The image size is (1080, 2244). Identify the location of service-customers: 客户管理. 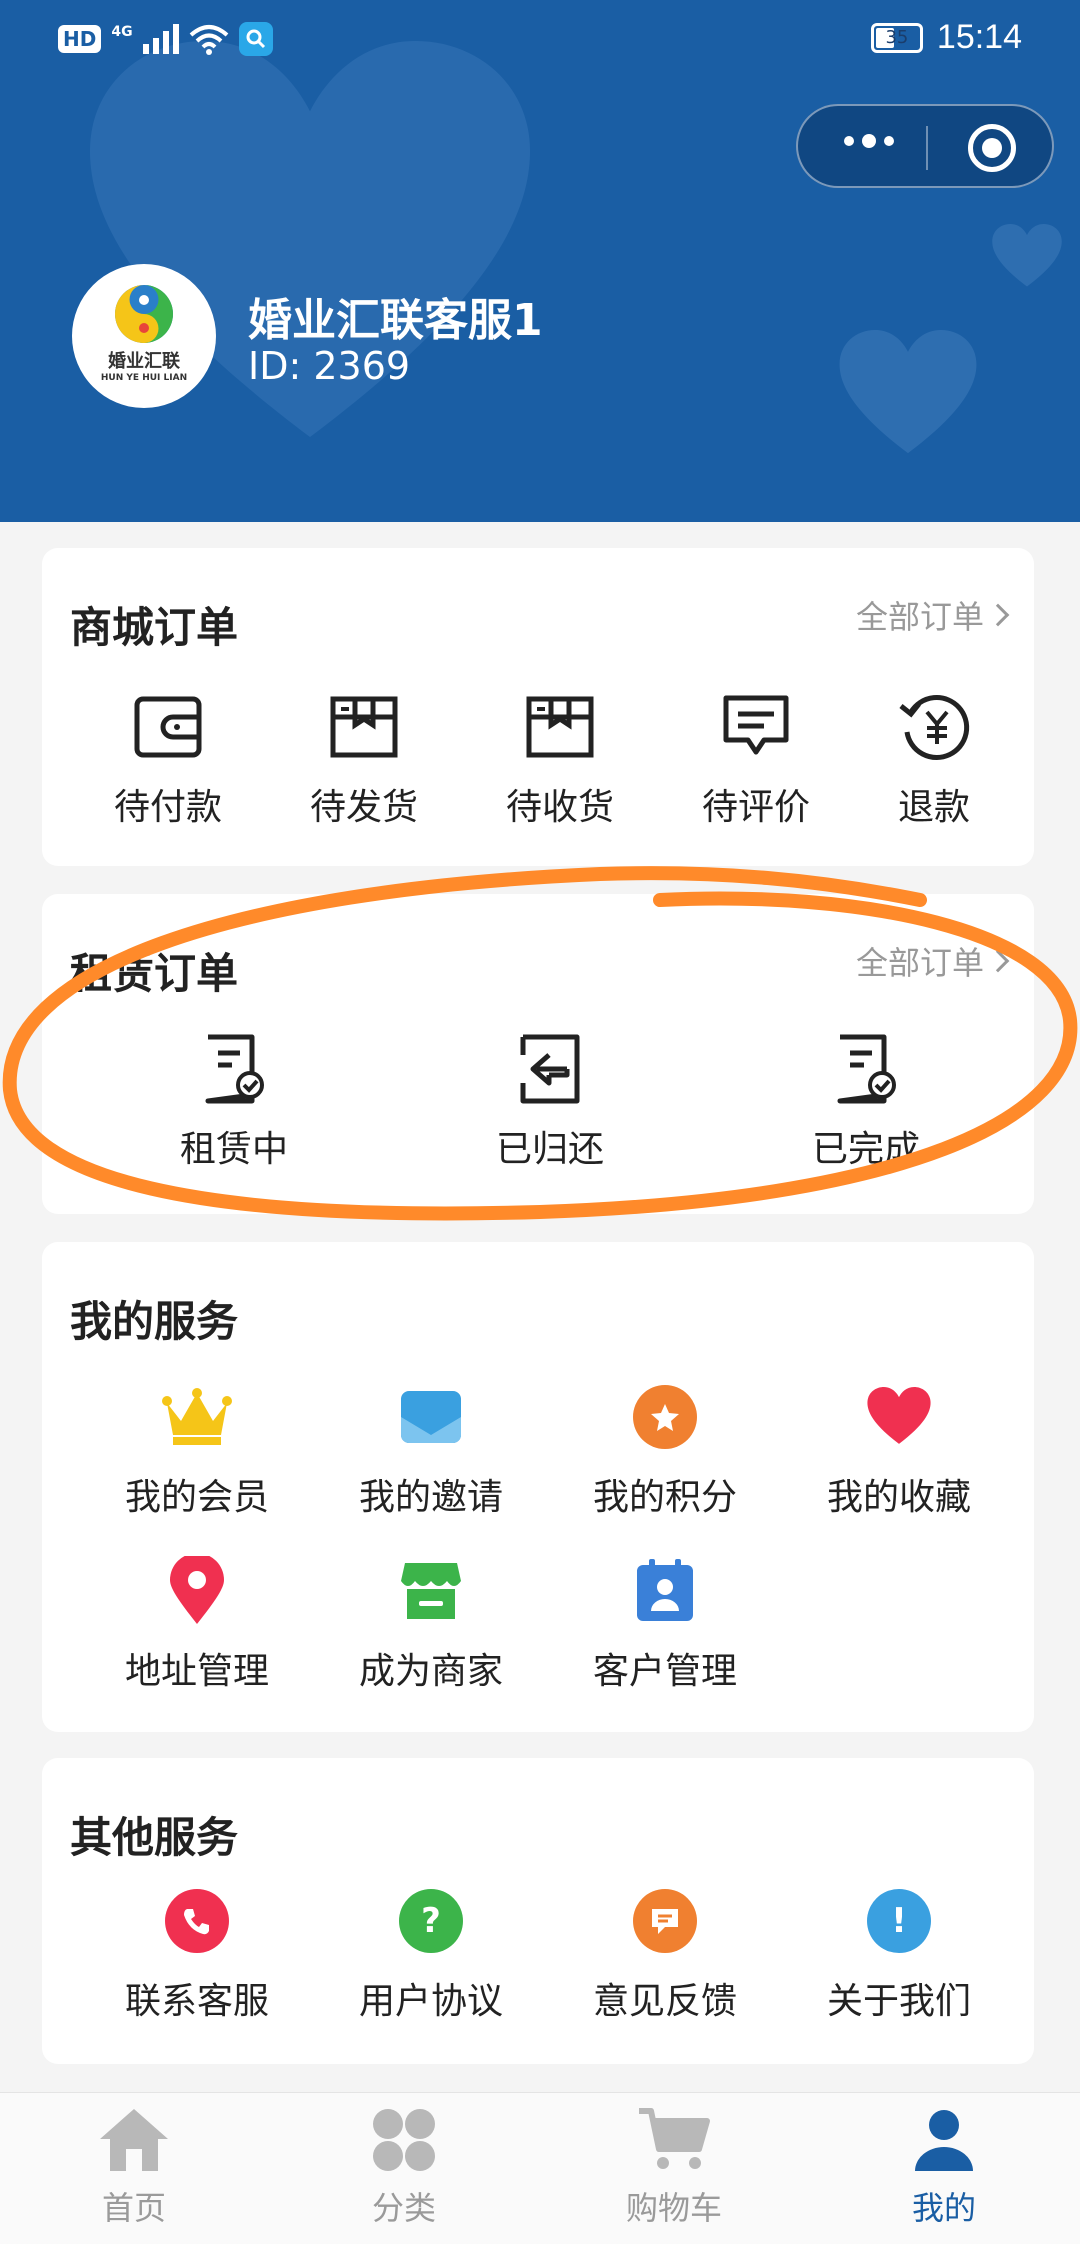
(665, 1624).